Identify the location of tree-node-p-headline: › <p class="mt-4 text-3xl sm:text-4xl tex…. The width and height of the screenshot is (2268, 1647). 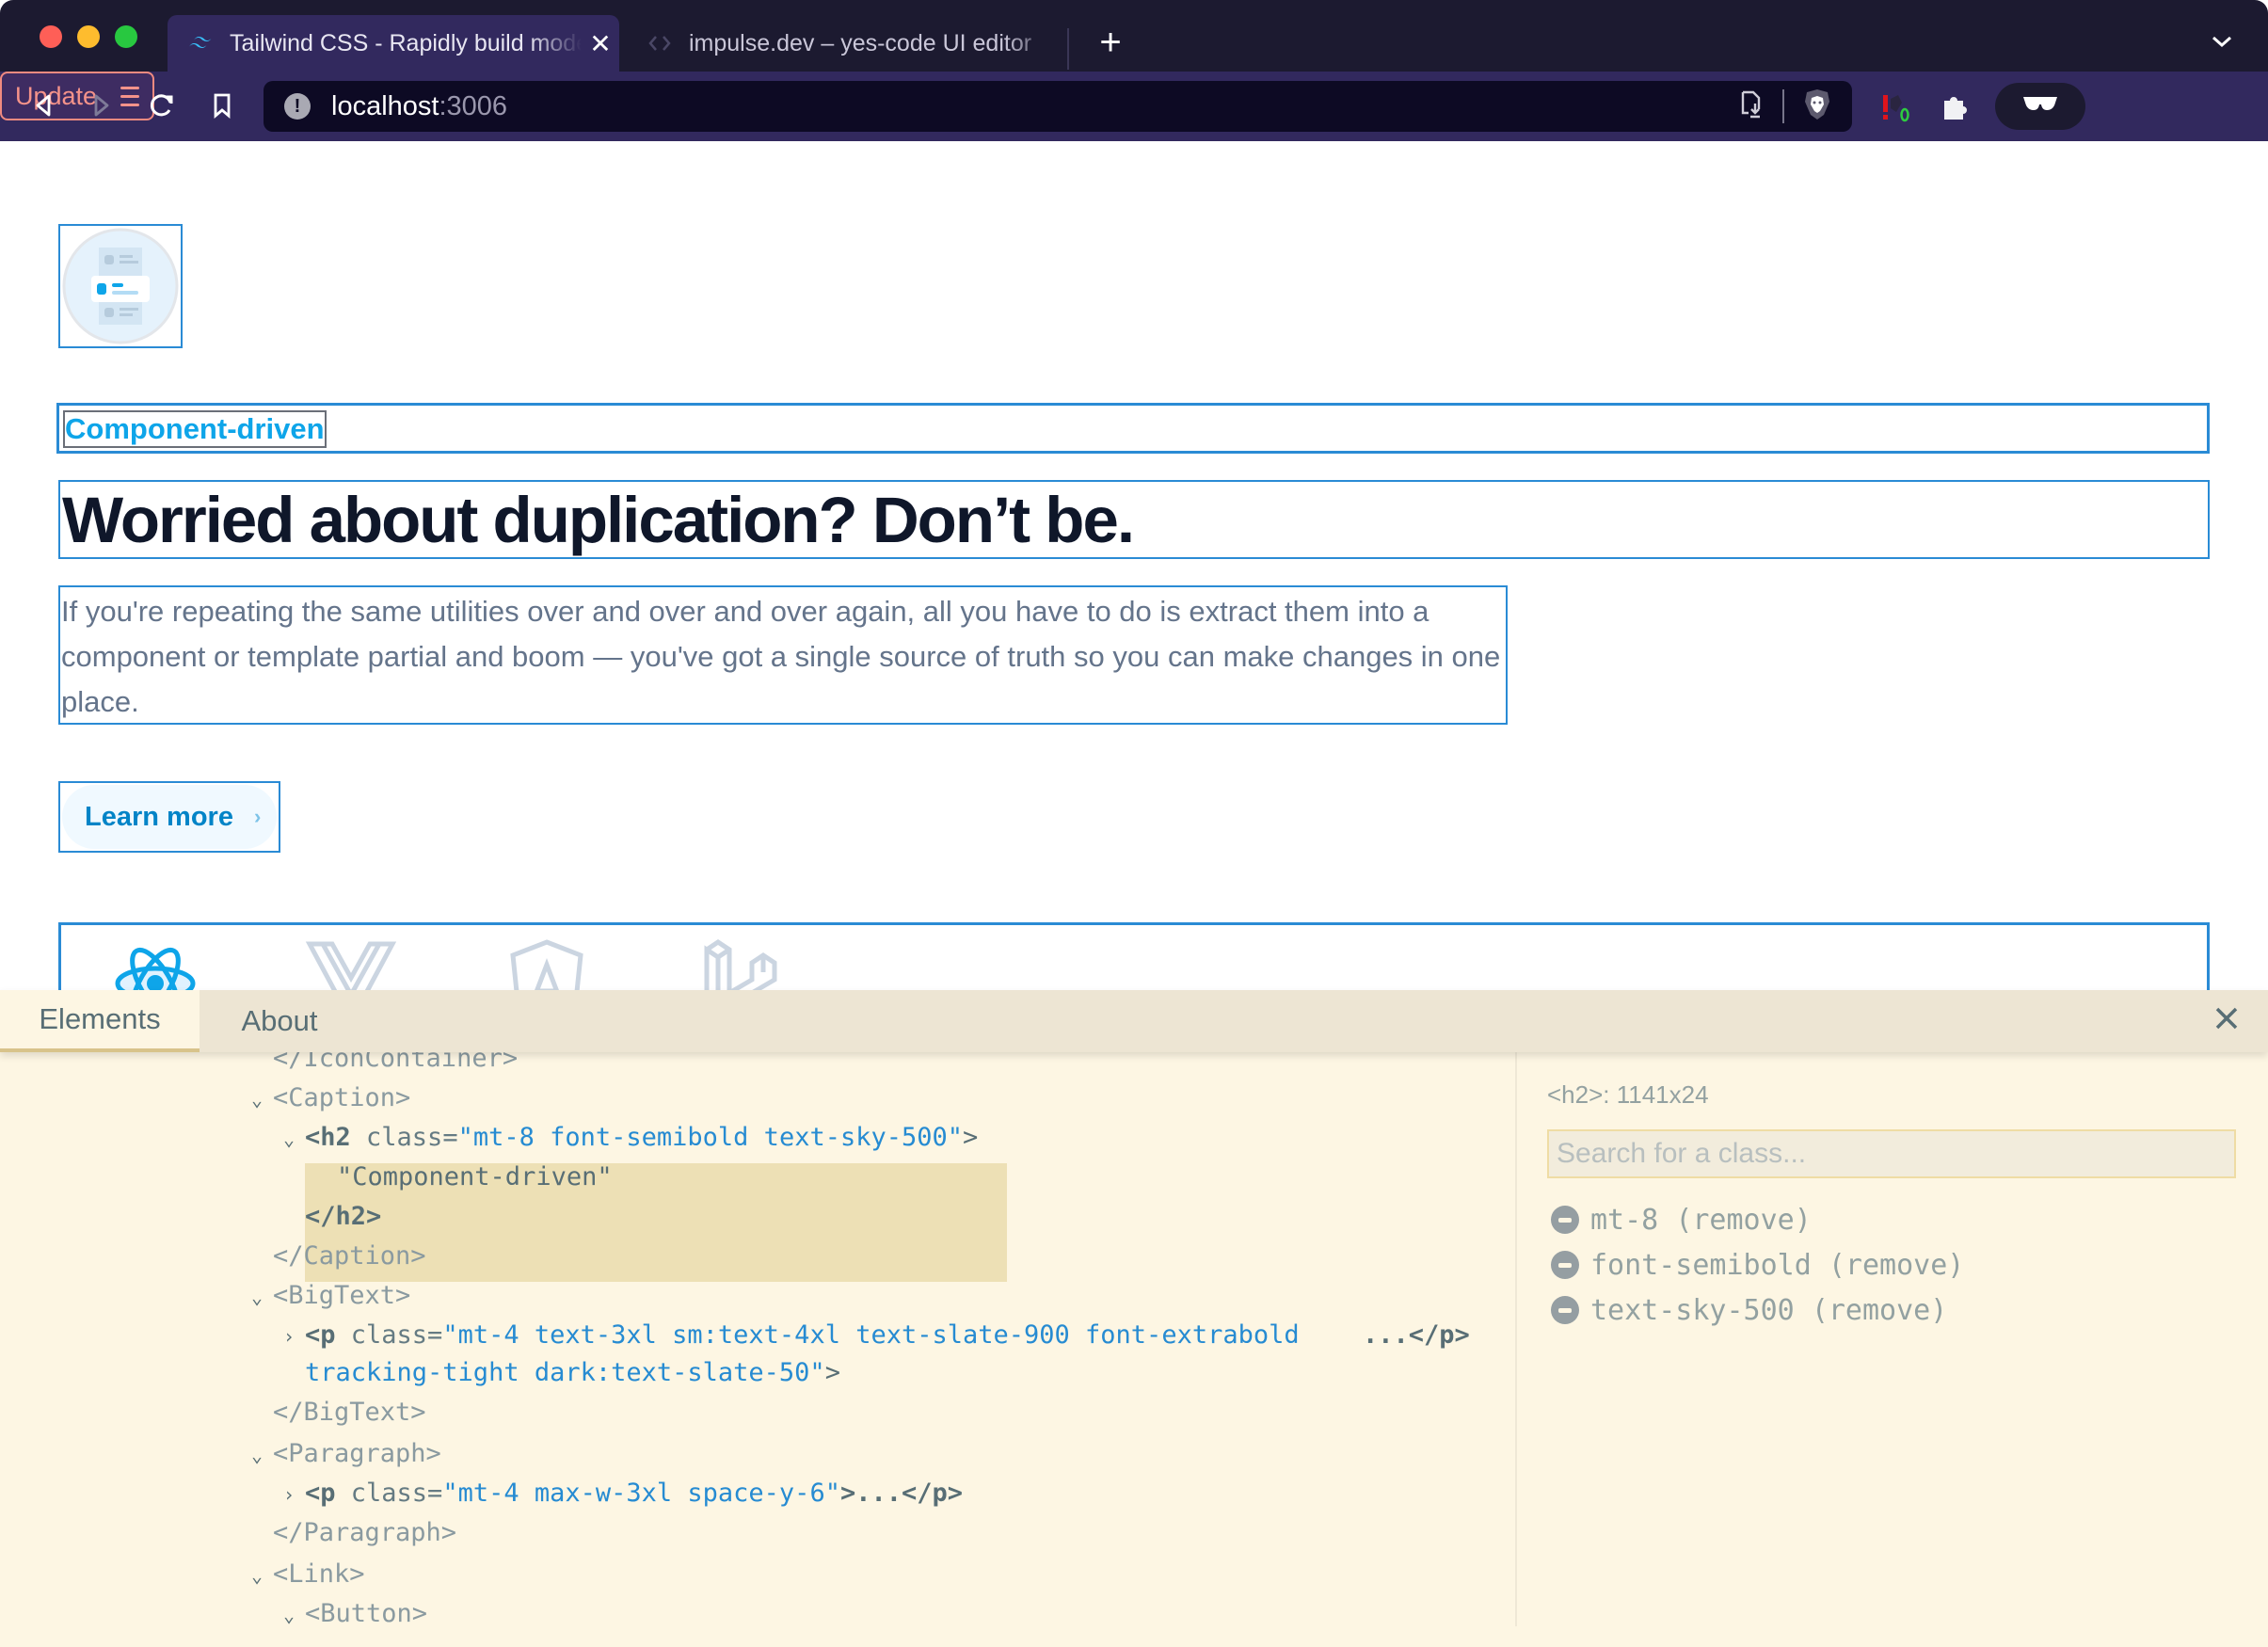
(786, 1335).